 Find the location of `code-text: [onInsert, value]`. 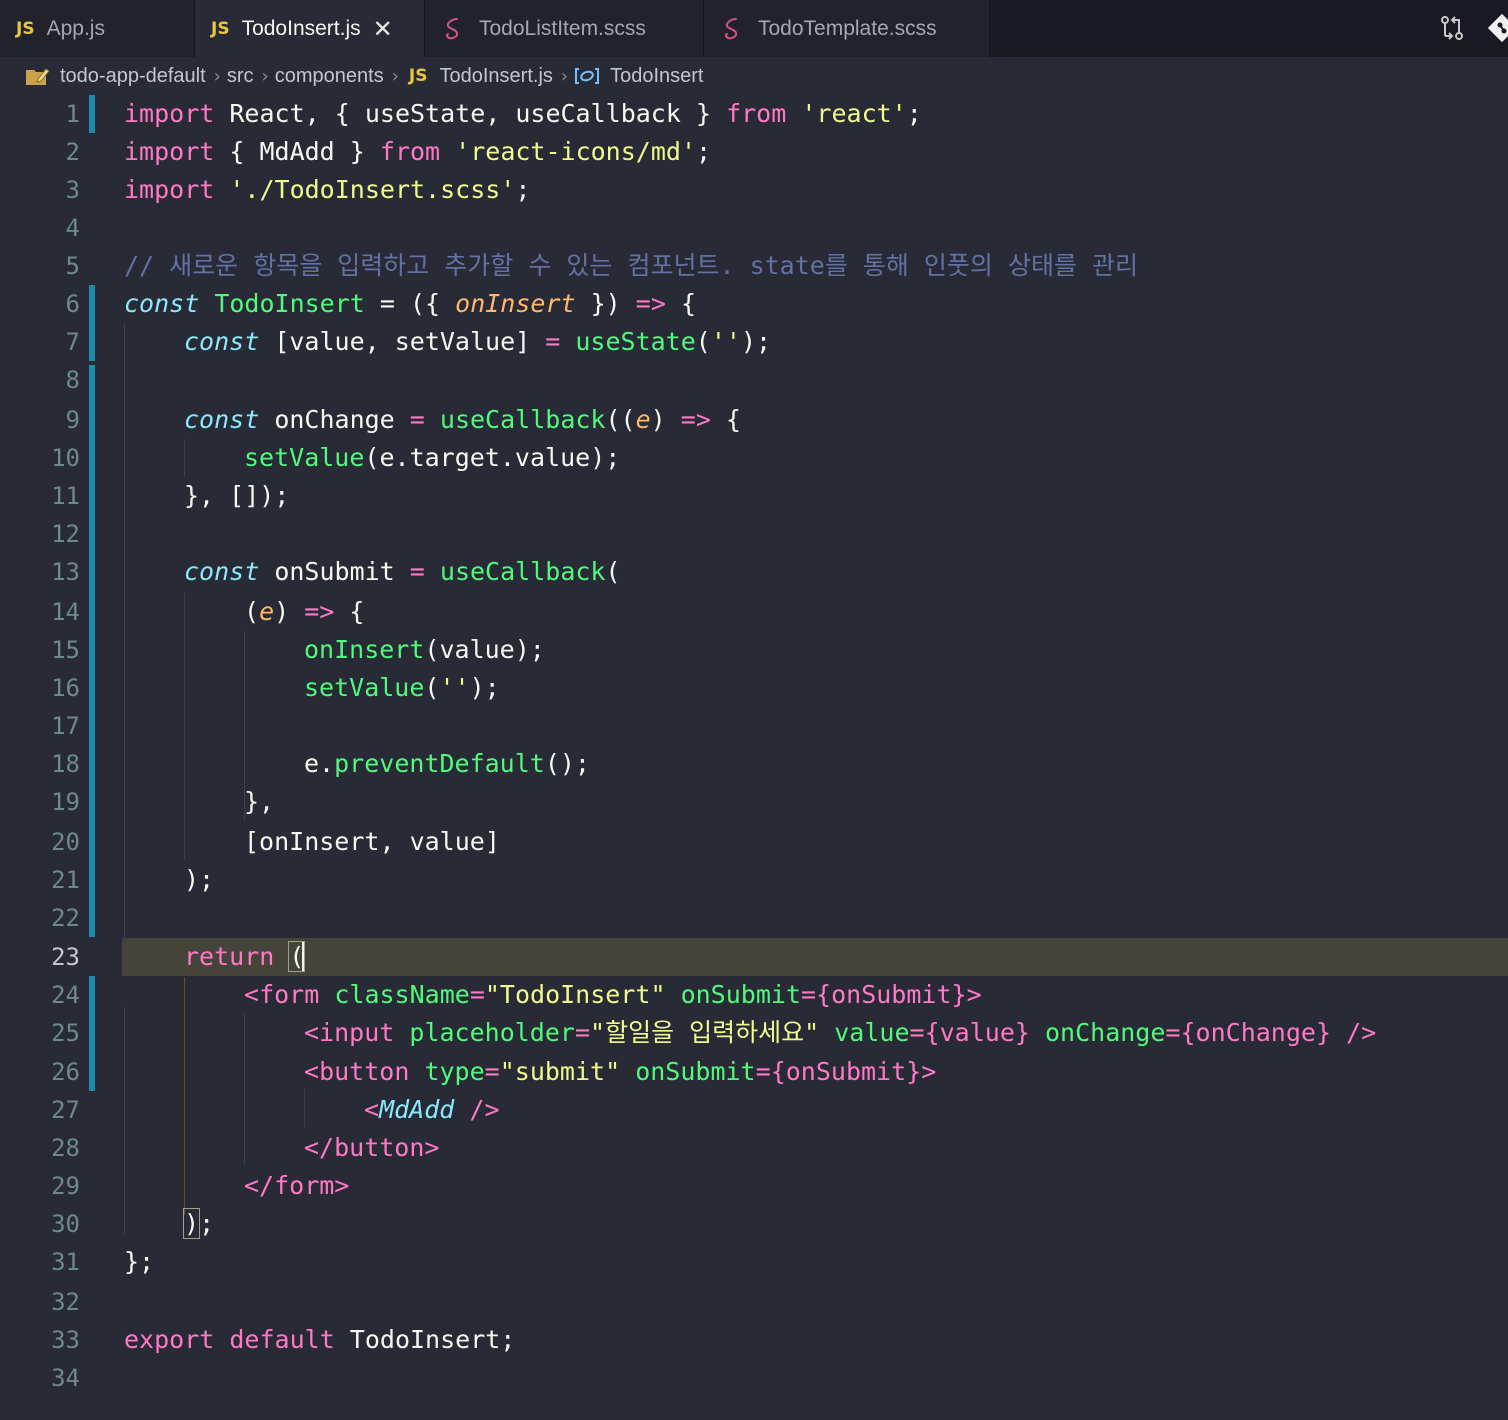

code-text: [onInsert, value] is located at coordinates (372, 841).